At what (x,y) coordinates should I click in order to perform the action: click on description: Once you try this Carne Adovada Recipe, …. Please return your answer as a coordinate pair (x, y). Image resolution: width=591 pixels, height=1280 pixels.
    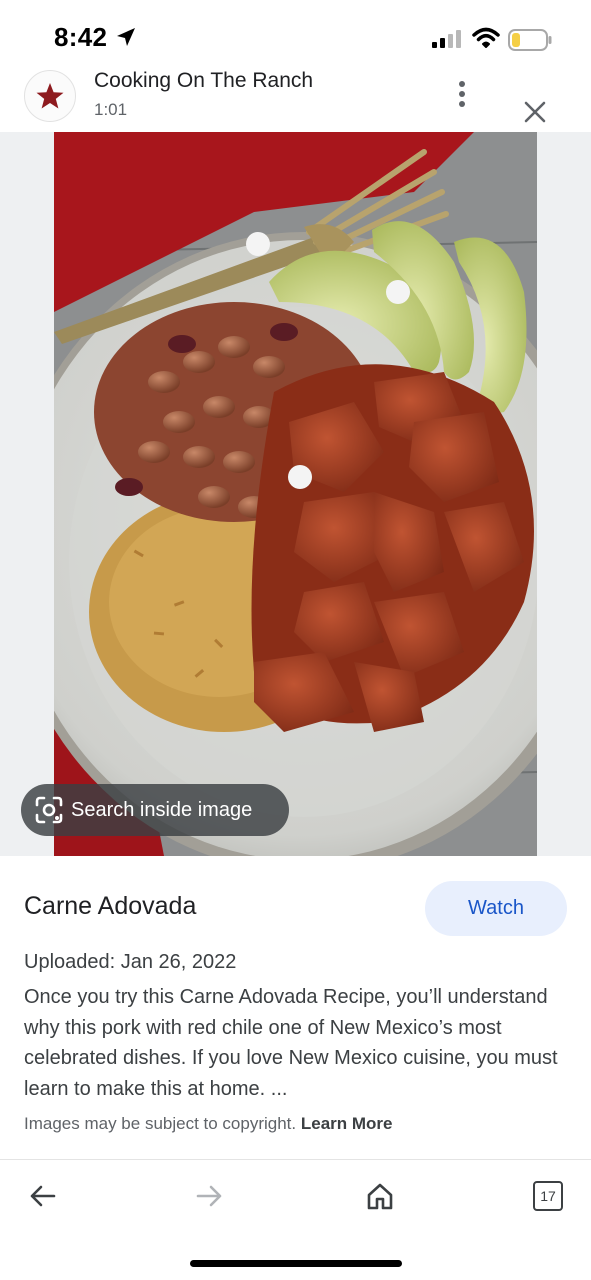
    Looking at the image, I should click on (291, 1043).